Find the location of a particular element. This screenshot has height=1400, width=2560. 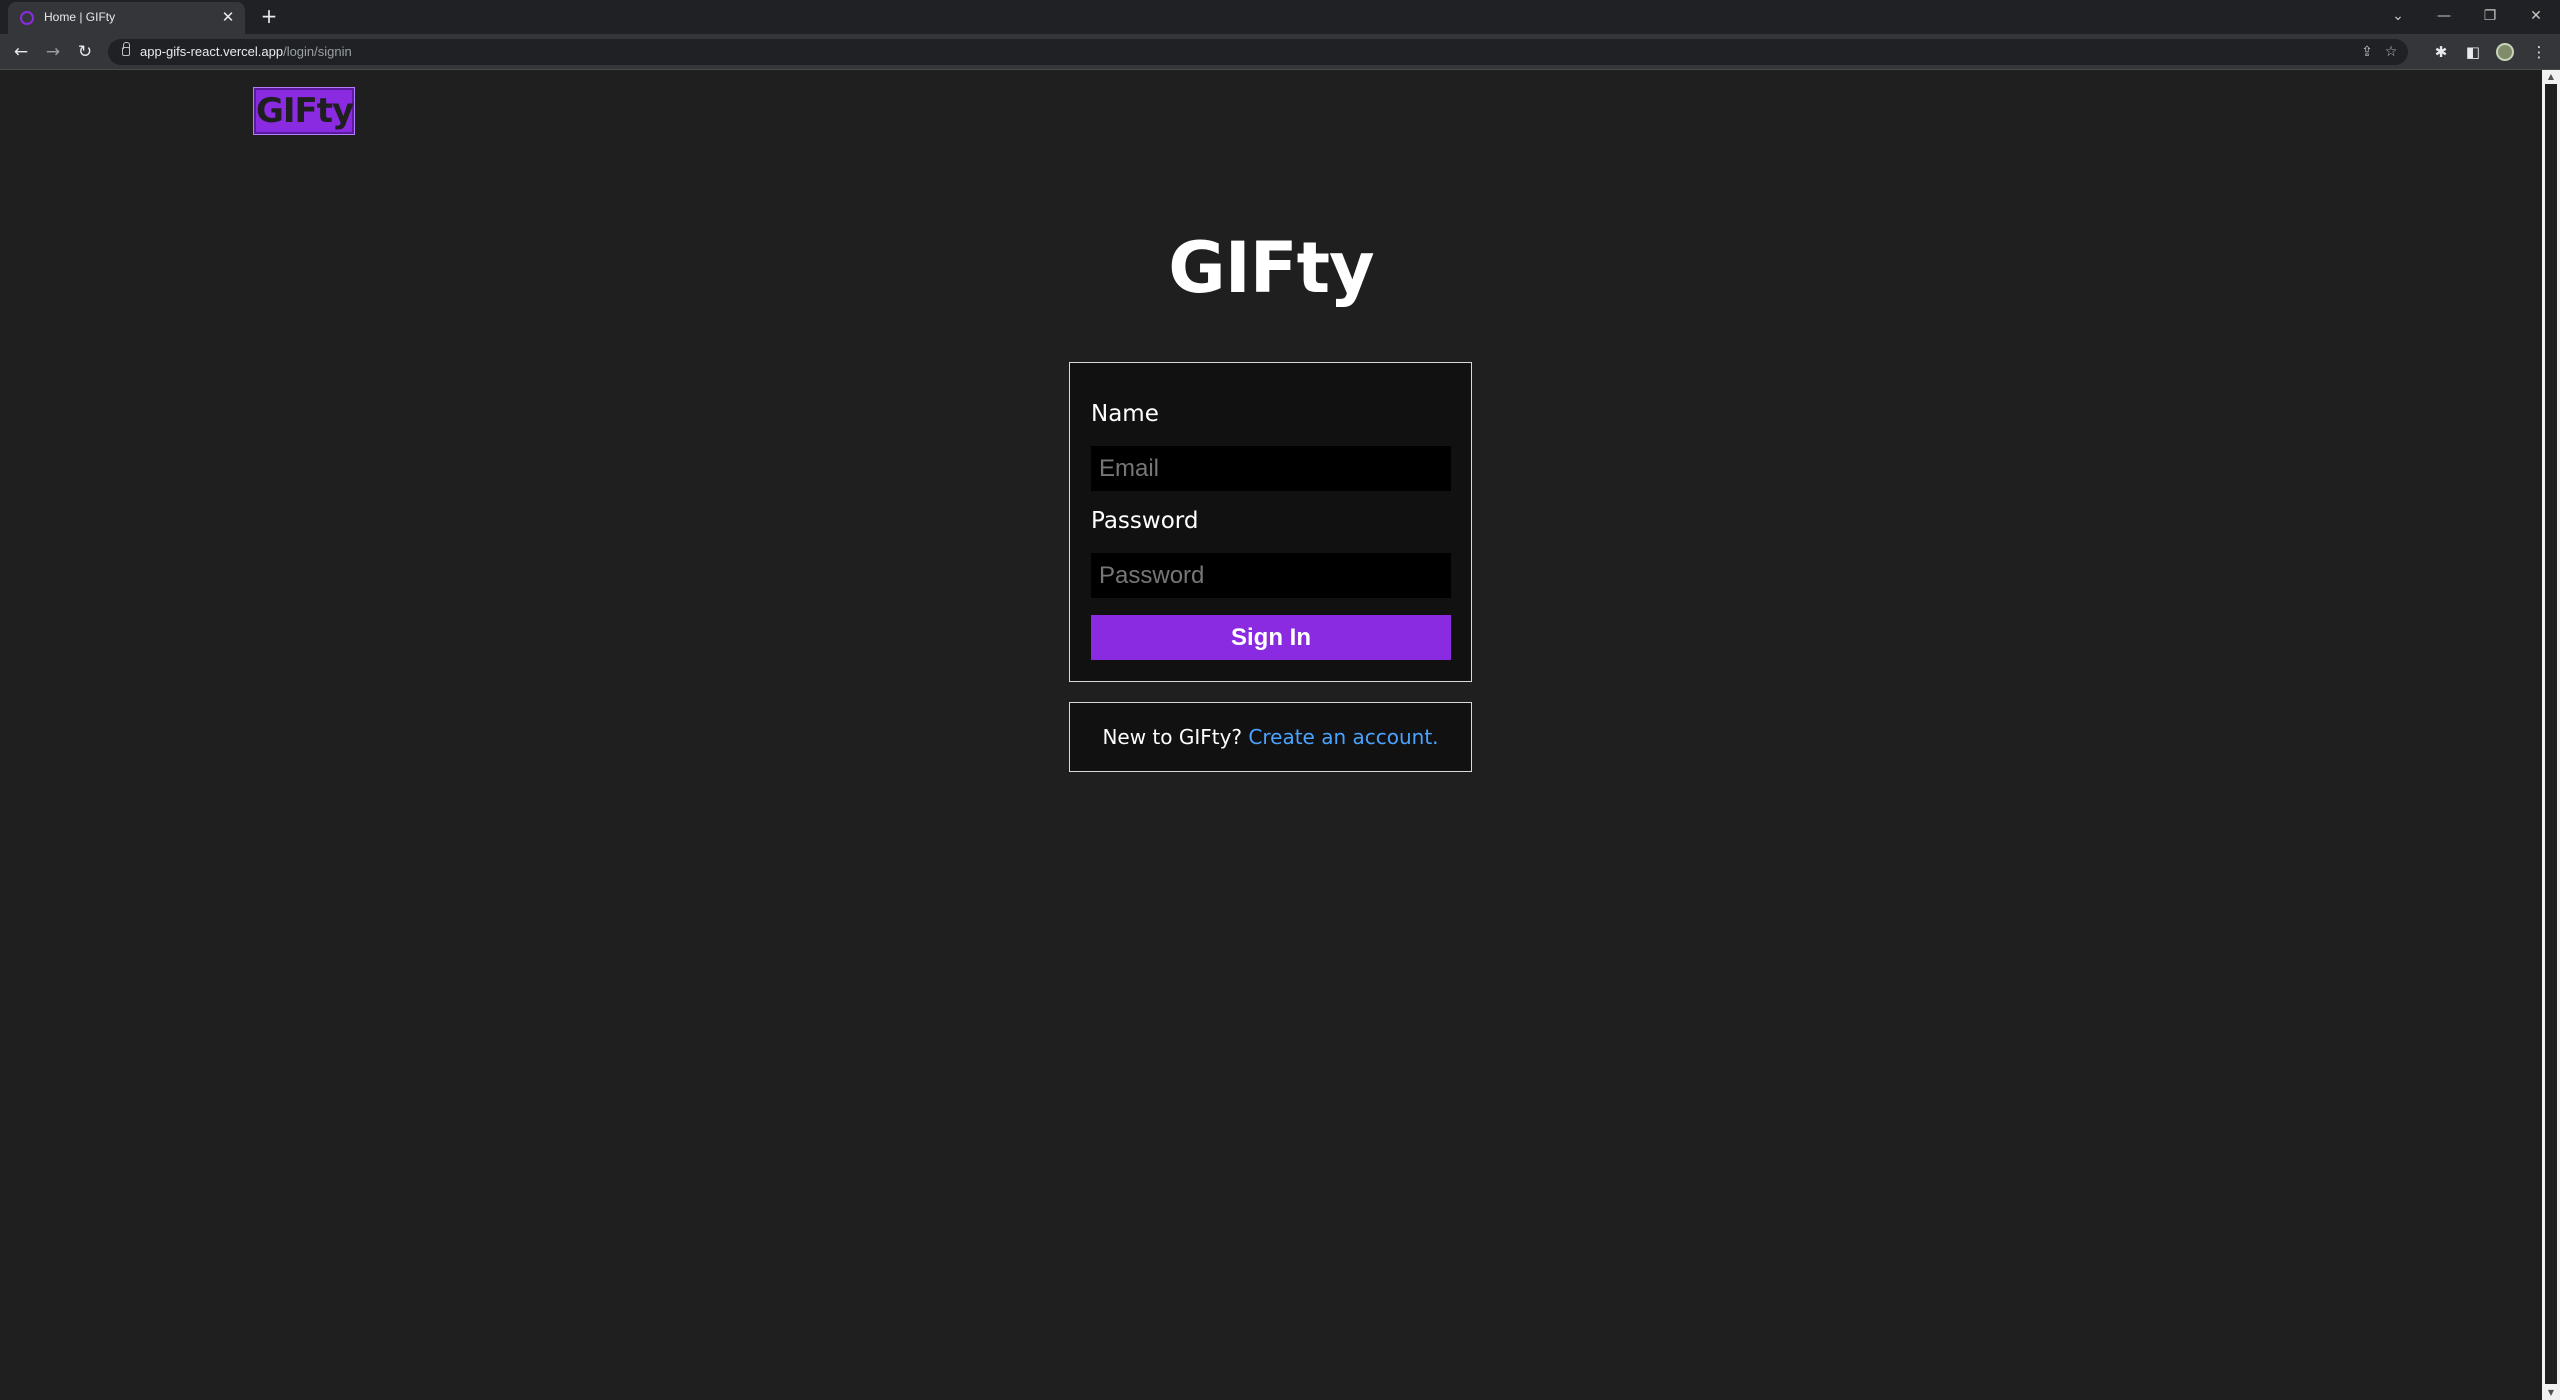

logo-link: GIFty is located at coordinates (304, 111).